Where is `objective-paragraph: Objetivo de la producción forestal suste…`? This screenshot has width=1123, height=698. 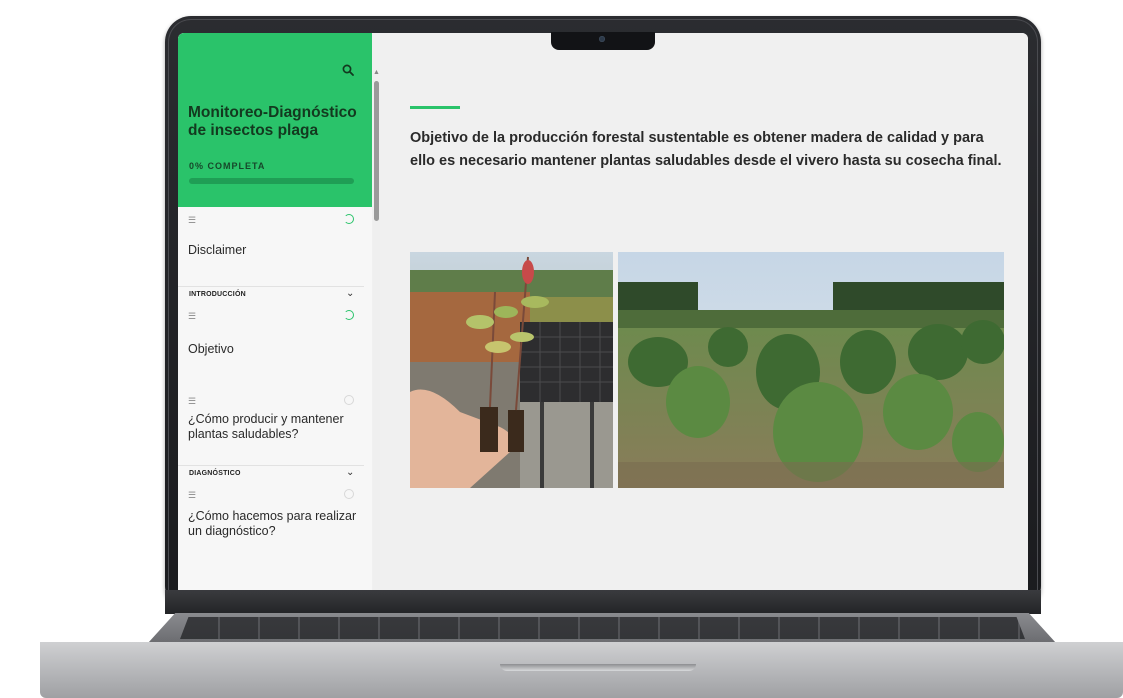
objective-paragraph: Objetivo de la producción forestal suste… is located at coordinates (706, 149).